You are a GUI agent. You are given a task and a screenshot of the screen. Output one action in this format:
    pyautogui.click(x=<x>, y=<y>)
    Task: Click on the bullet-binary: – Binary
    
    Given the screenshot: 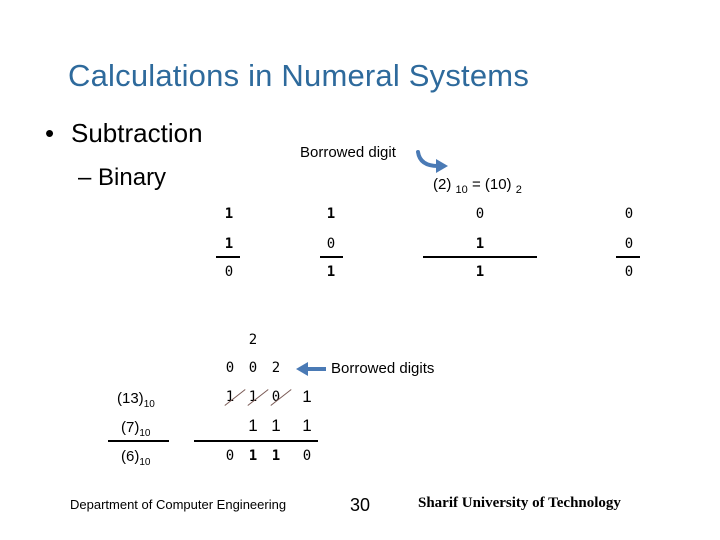 What is the action you would take?
    pyautogui.click(x=122, y=178)
    